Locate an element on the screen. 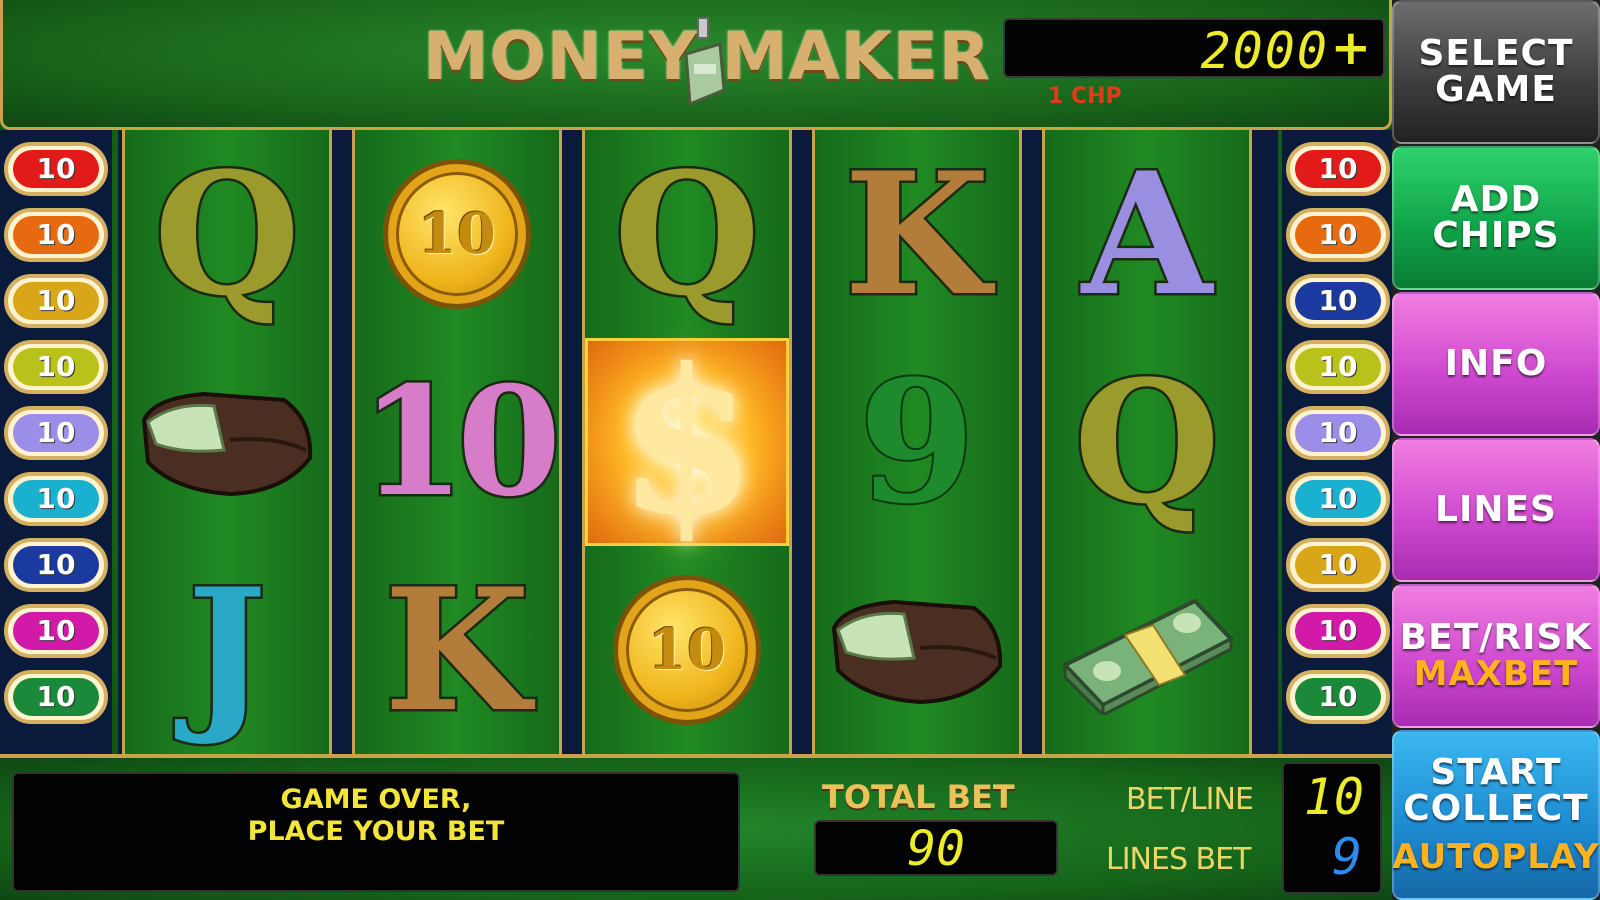  reel-symbol: 9 is located at coordinates (917, 442).